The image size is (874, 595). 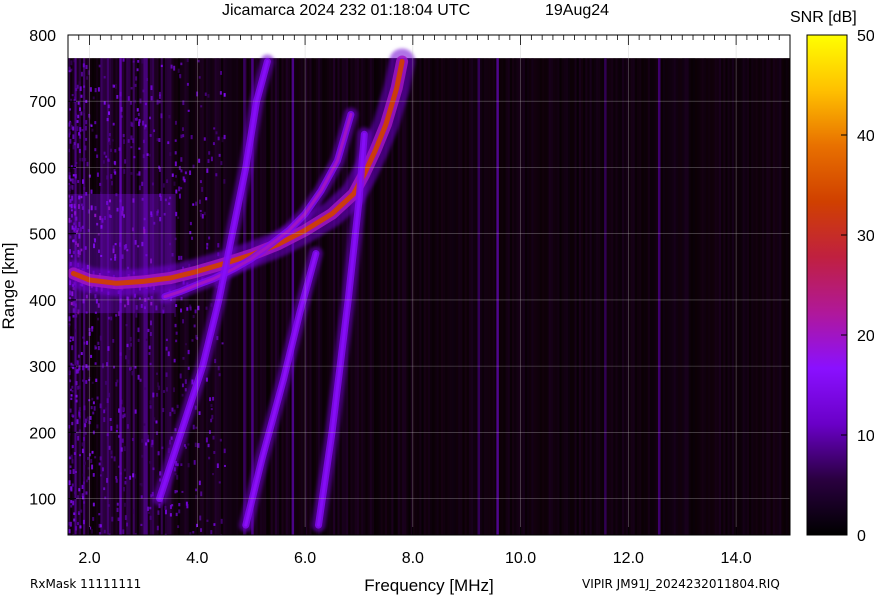 I want to click on y-axis-label: Range [km], so click(x=9, y=286).